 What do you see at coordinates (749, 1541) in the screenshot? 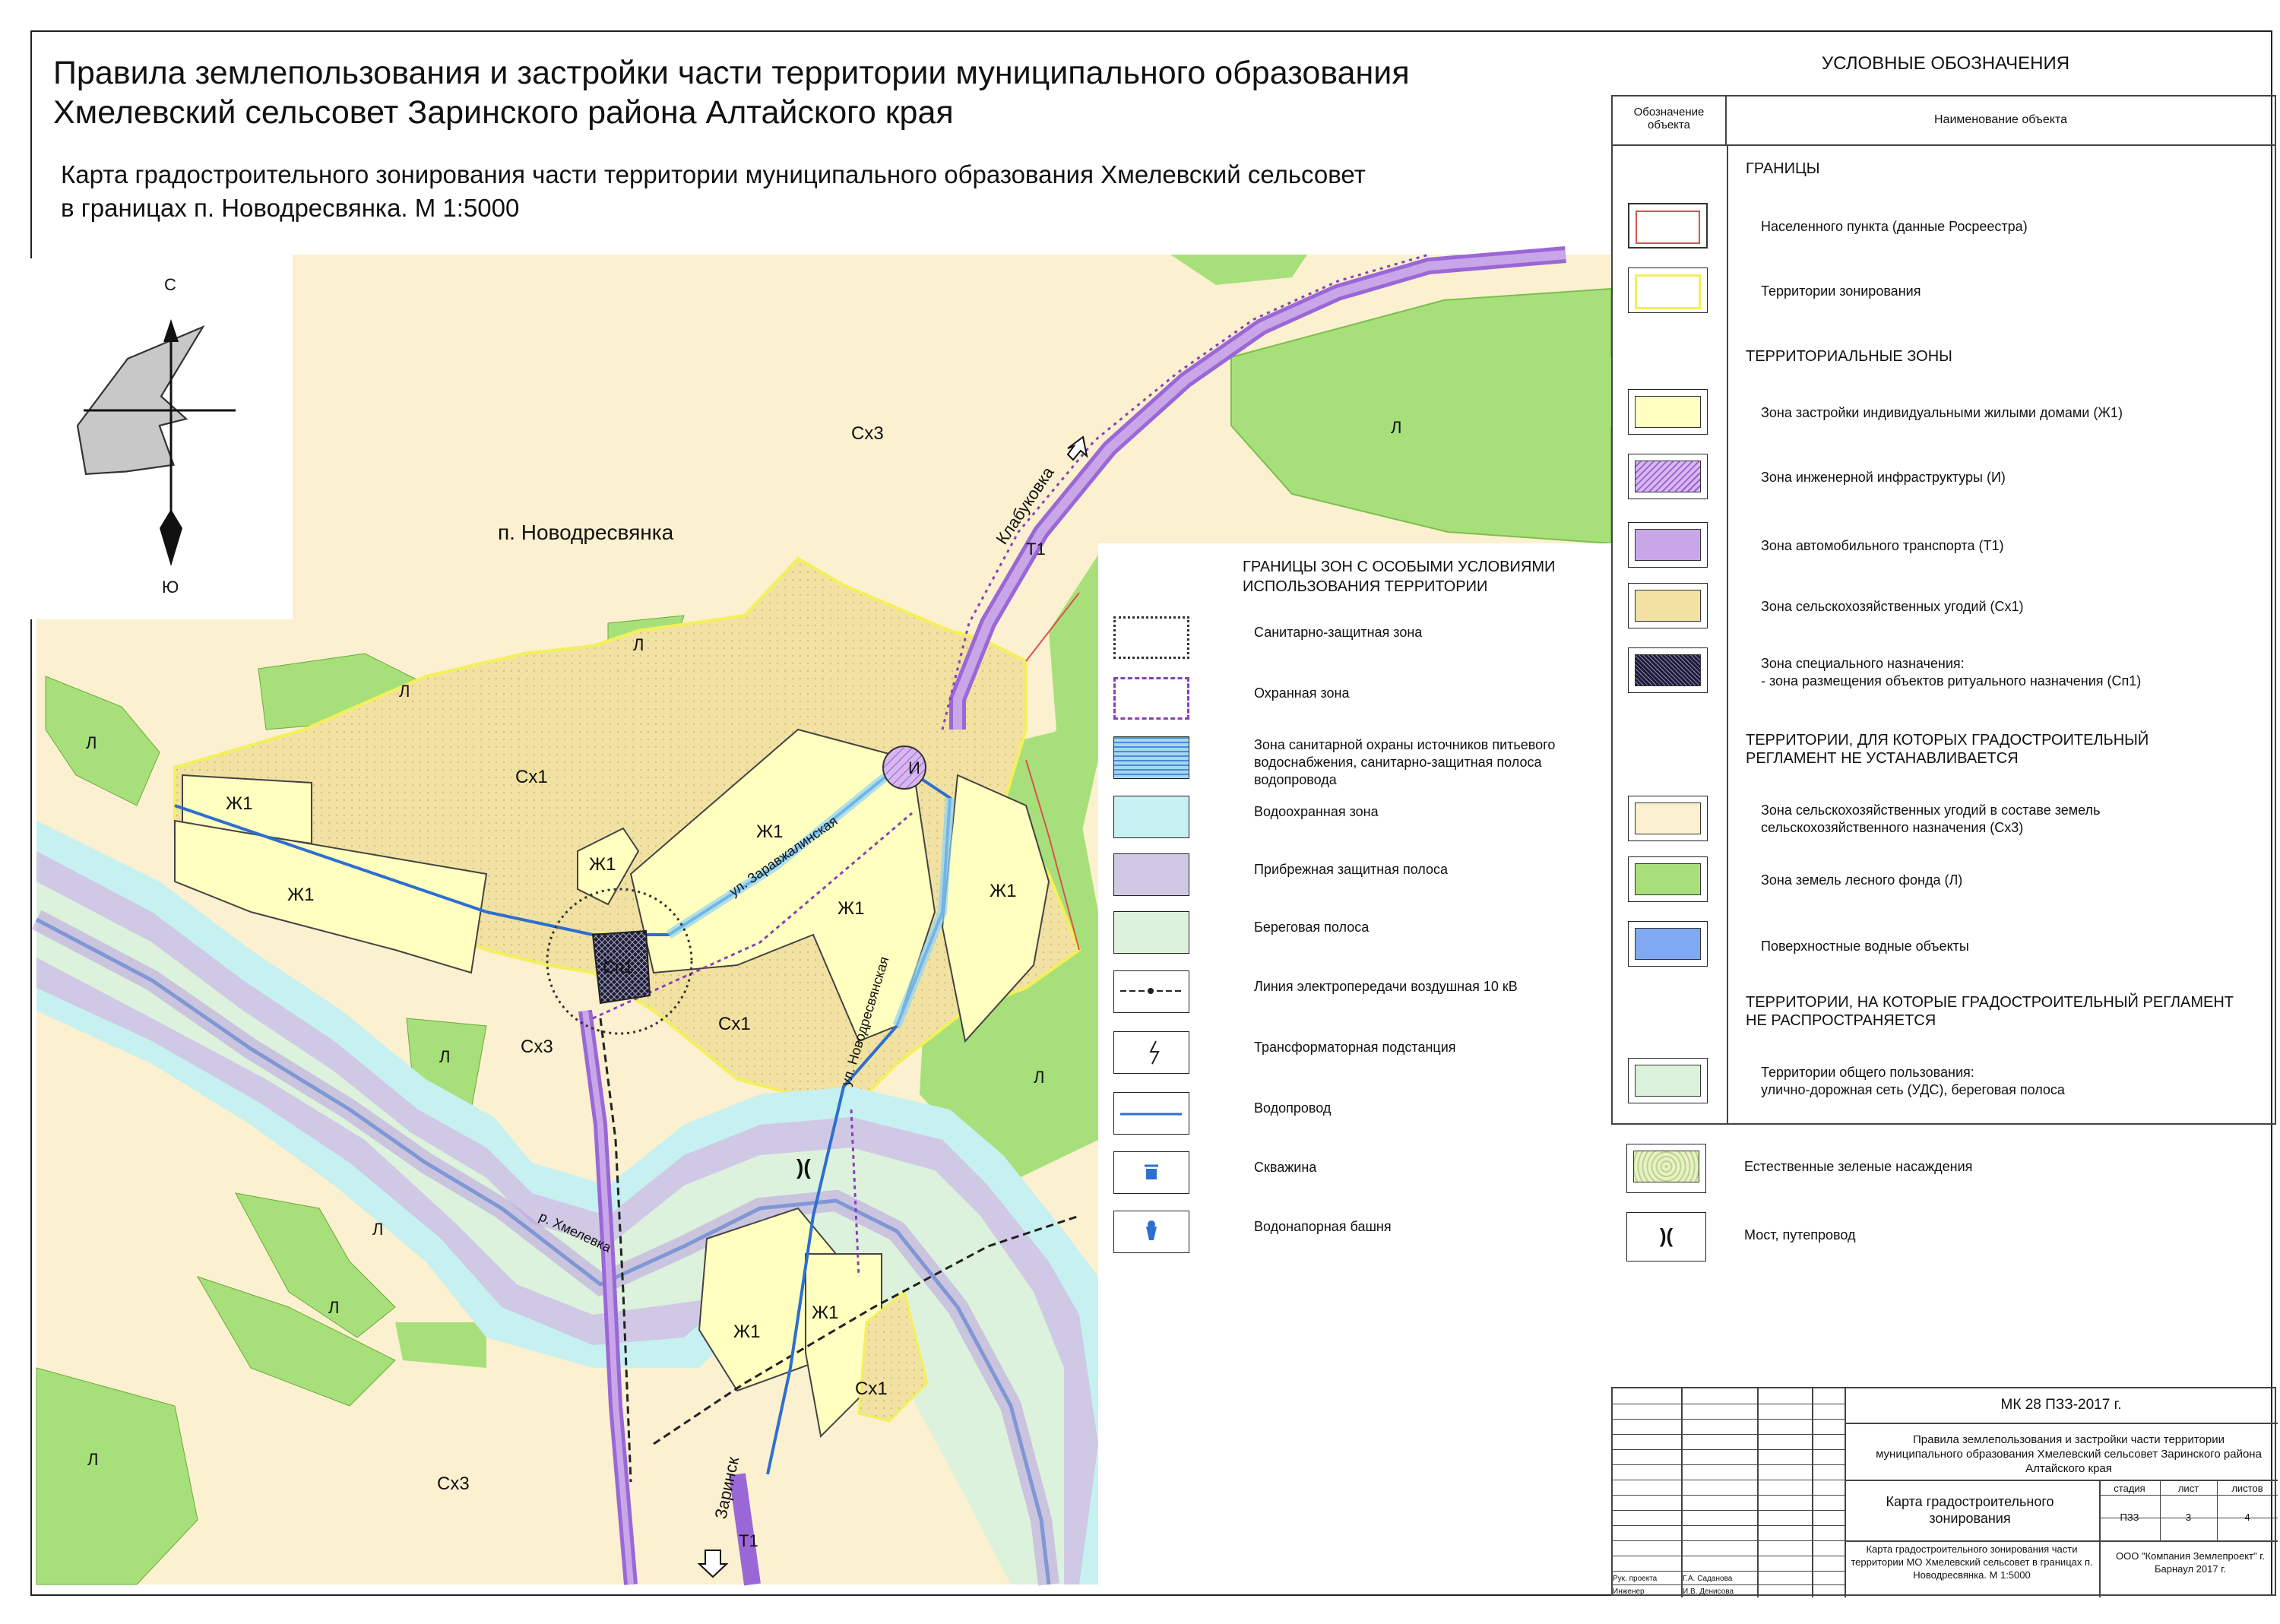
I see `label-t1: Т1` at bounding box center [749, 1541].